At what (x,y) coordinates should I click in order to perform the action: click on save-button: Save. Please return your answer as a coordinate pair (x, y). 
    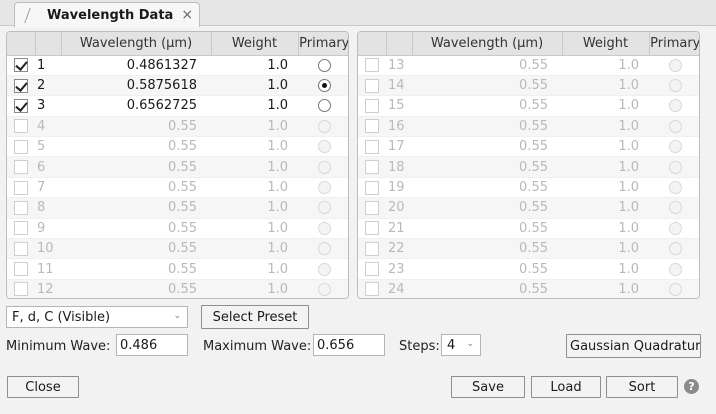
    Looking at the image, I should click on (488, 387).